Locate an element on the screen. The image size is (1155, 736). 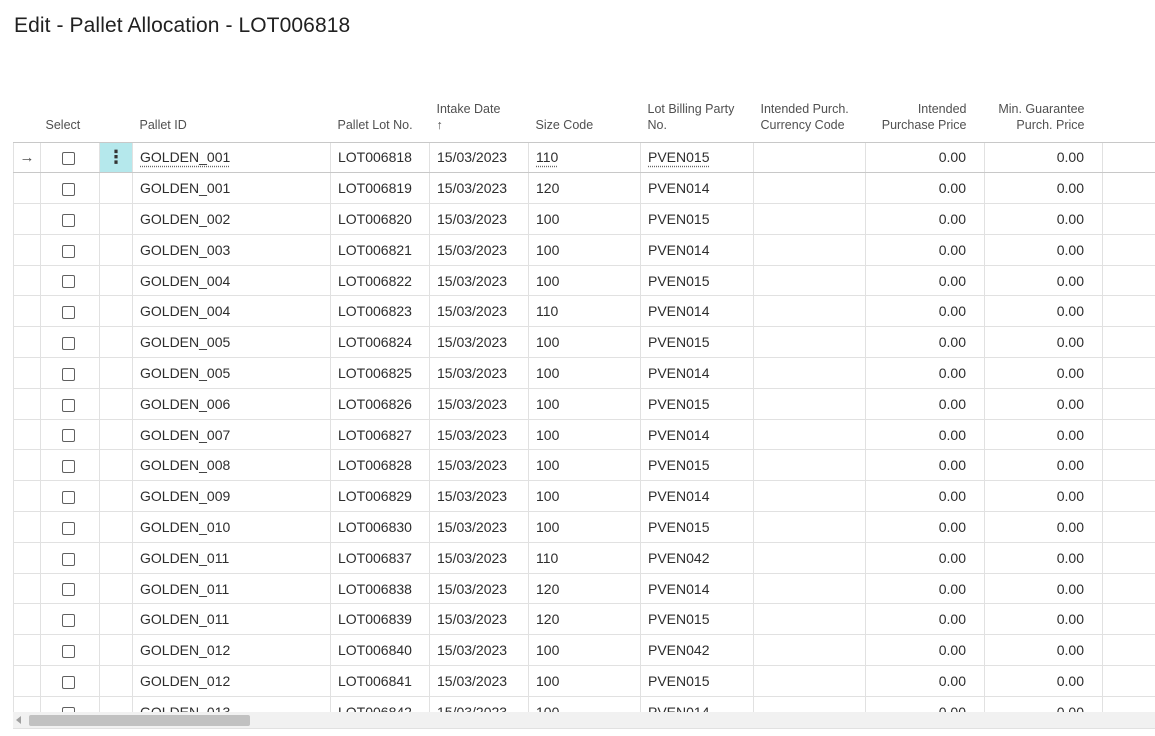
scroll-left-arrow-icon is located at coordinates (18, 720).